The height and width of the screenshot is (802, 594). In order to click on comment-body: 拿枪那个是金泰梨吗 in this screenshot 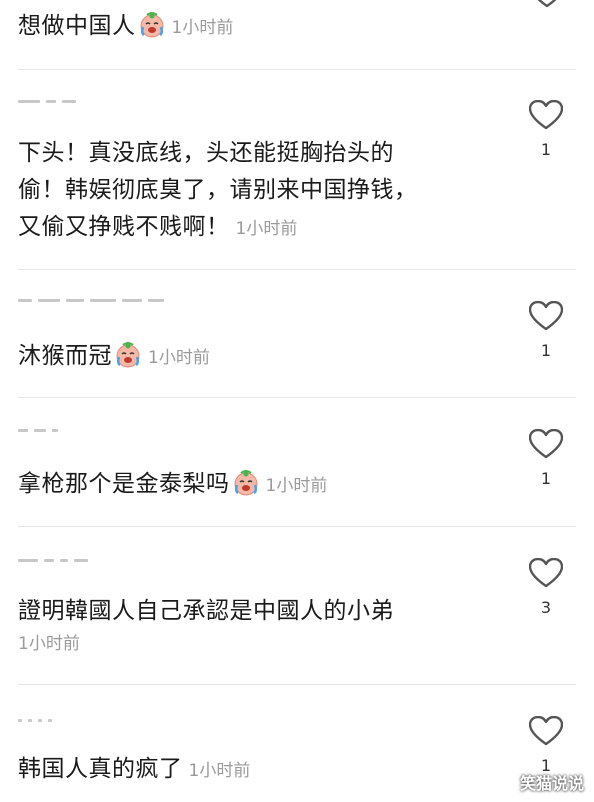, I will do `click(124, 484)`.